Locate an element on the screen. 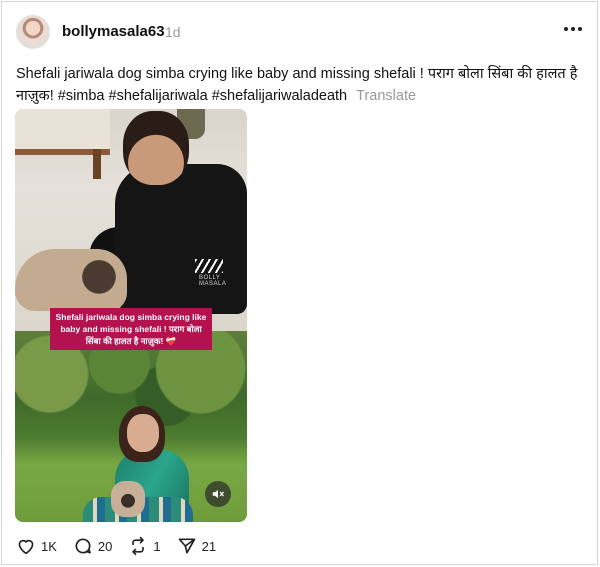 This screenshot has width=600, height=567. more-options-icon is located at coordinates (575, 29).